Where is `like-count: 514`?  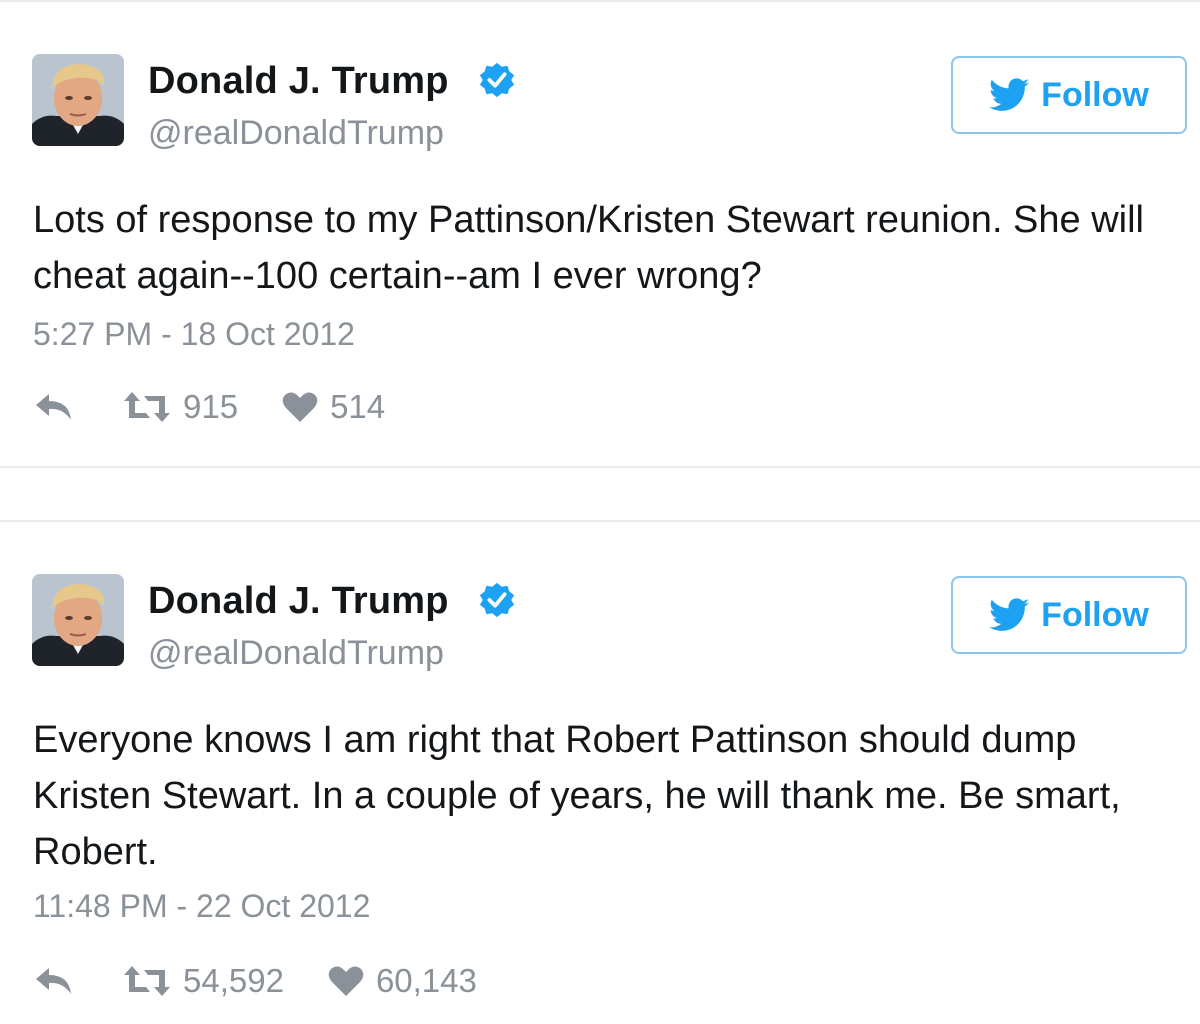
like-count: 514 is located at coordinates (358, 406).